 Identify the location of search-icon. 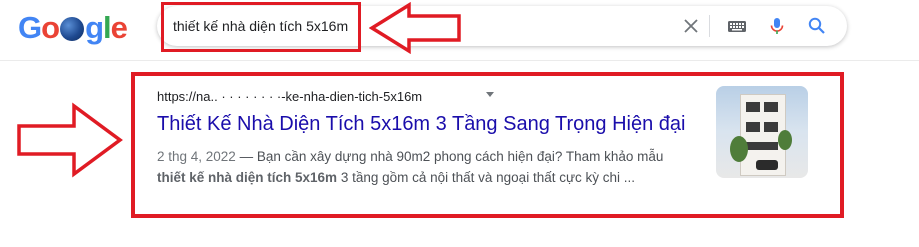
(817, 26).